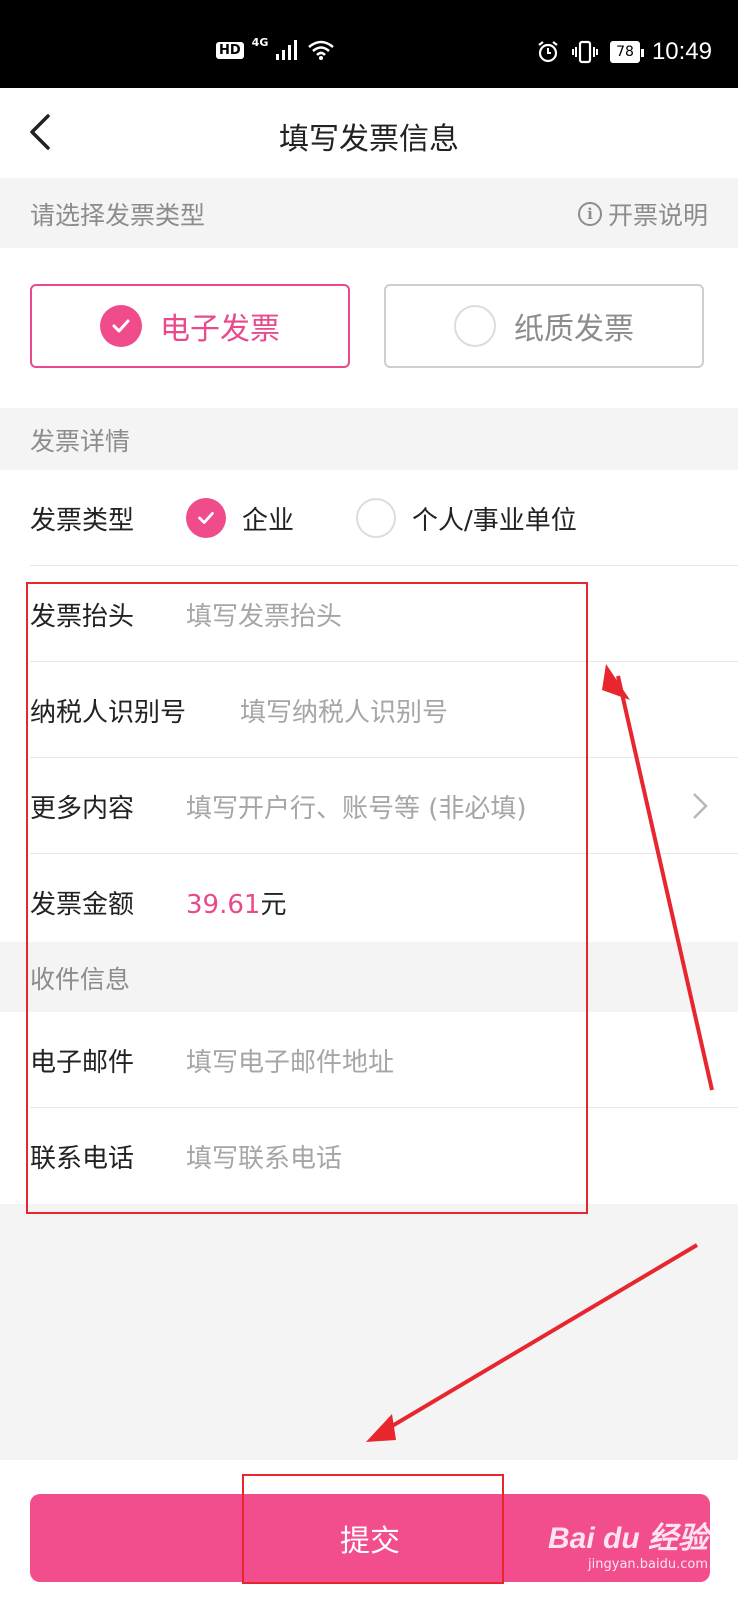 Image resolution: width=738 pixels, height=1600 pixels. What do you see at coordinates (373, 1529) in the screenshot?
I see `annotation-box-submit` at bounding box center [373, 1529].